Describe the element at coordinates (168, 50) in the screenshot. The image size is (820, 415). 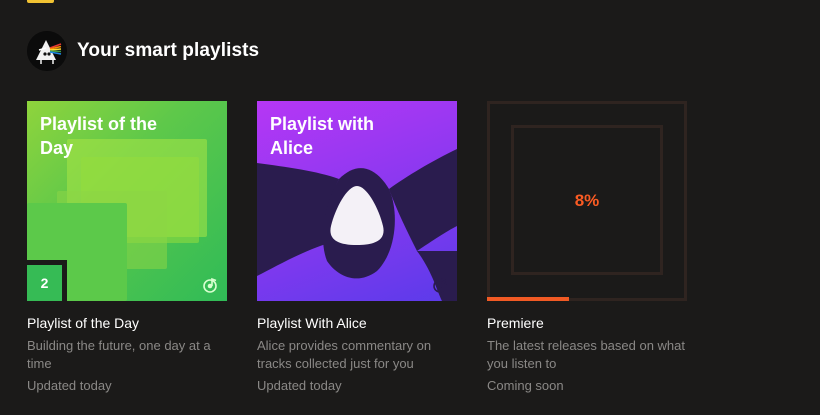
I see `section-title: Your smart playlists` at that location.